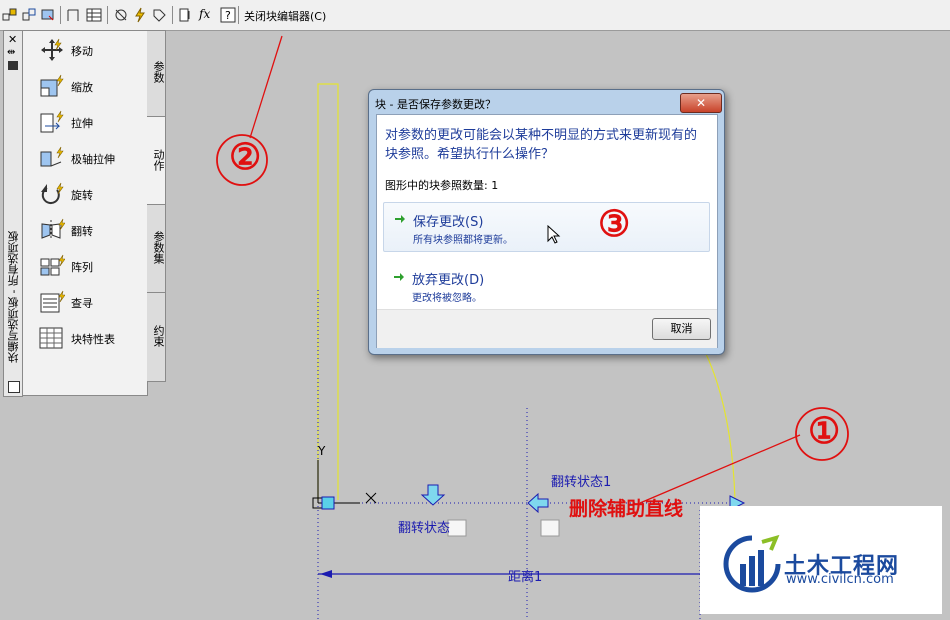 The image size is (950, 620). What do you see at coordinates (82, 231) in the screenshot?
I see `palette-item-label: 翻转` at bounding box center [82, 231].